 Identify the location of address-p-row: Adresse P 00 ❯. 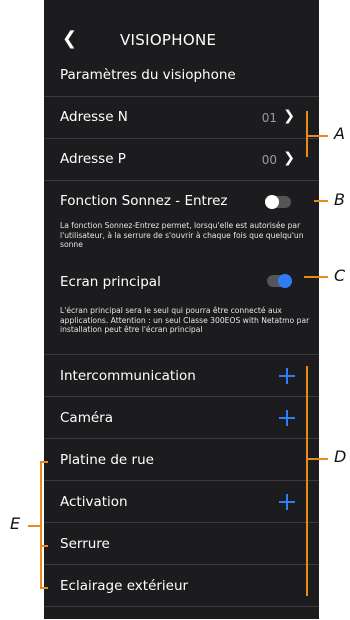
(181, 159).